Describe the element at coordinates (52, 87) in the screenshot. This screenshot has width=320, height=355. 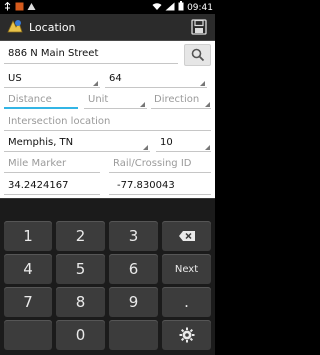
I see `country-underline` at that location.